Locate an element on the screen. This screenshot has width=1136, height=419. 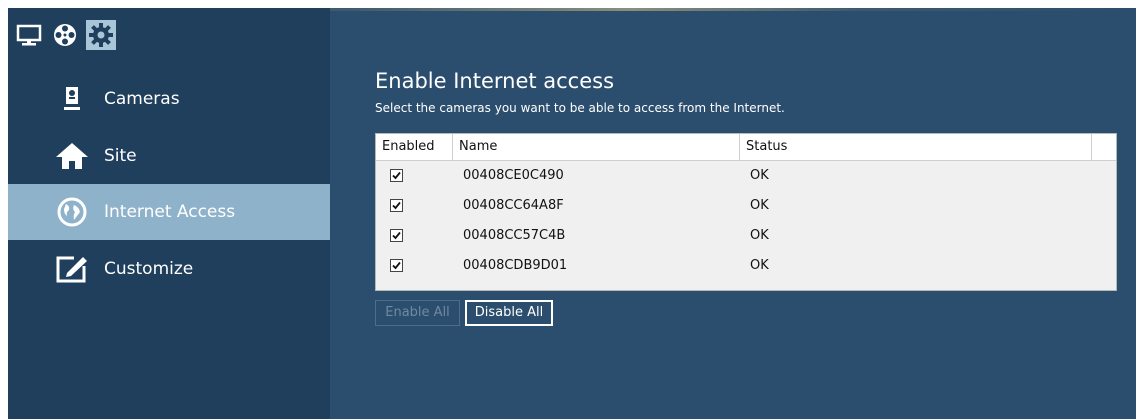
film-reel-icon is located at coordinates (65, 35).